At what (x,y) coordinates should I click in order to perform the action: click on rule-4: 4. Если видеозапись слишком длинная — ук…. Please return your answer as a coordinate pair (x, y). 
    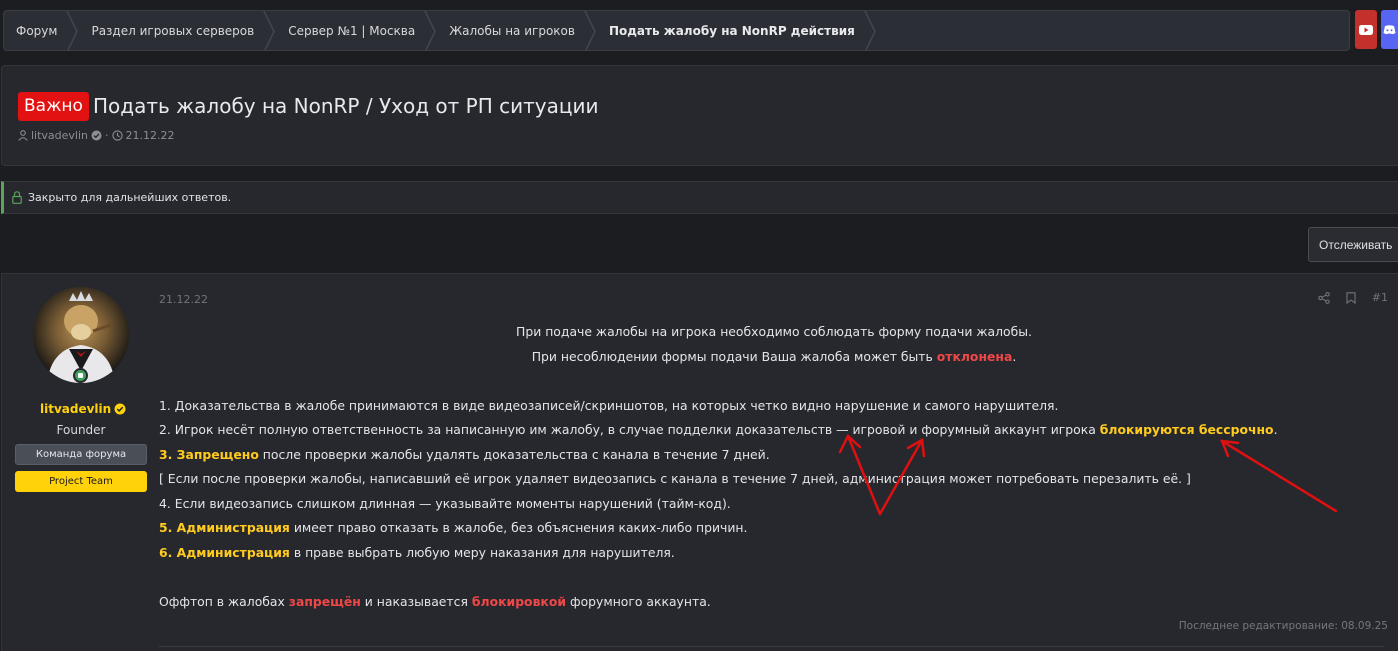
    Looking at the image, I should click on (445, 503).